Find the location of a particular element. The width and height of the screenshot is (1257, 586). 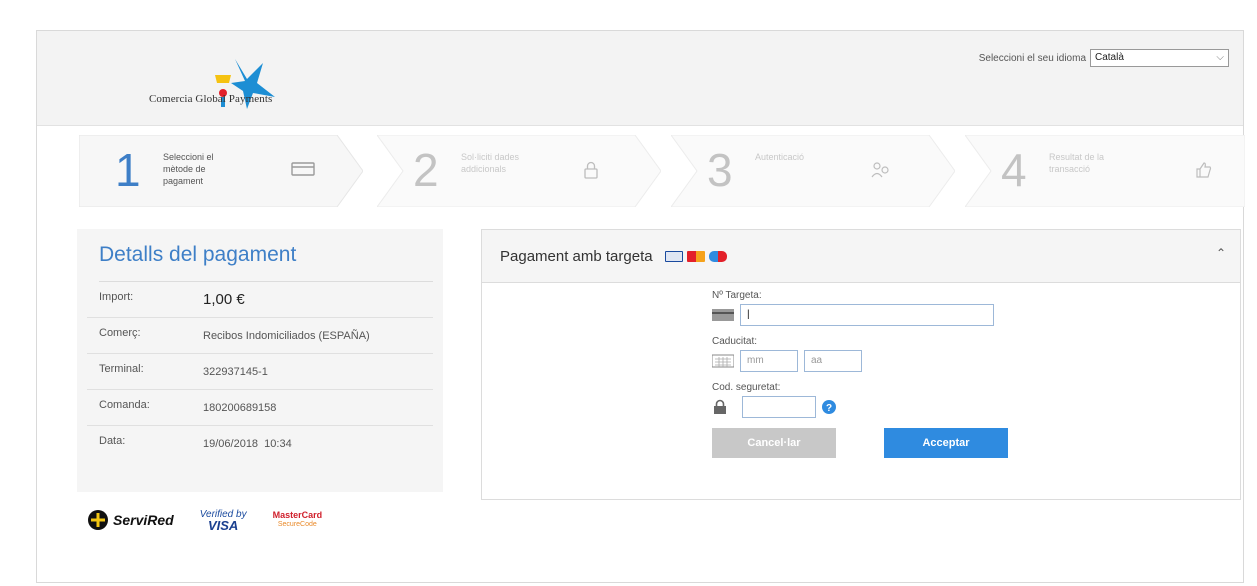

details-title: Detalls del pagament is located at coordinates (266, 262).